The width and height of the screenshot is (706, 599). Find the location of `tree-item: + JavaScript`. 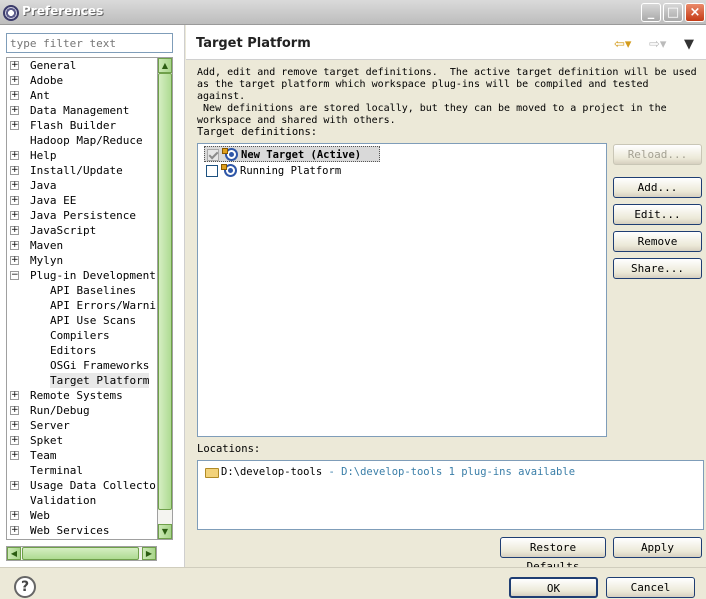

tree-item: + JavaScript is located at coordinates (82, 230).